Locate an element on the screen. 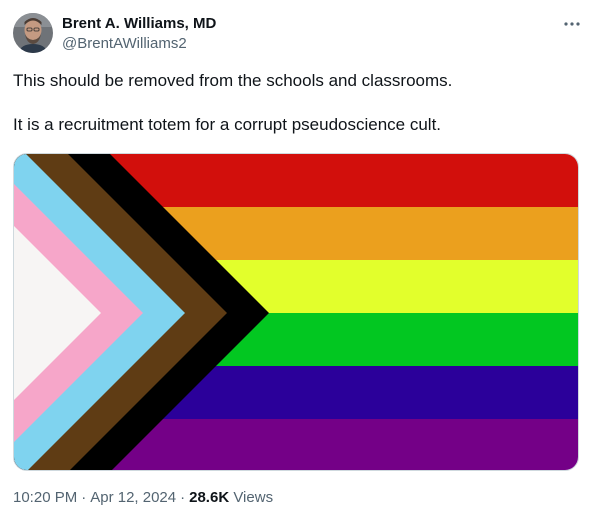  views-count: 28.6K is located at coordinates (209, 497).